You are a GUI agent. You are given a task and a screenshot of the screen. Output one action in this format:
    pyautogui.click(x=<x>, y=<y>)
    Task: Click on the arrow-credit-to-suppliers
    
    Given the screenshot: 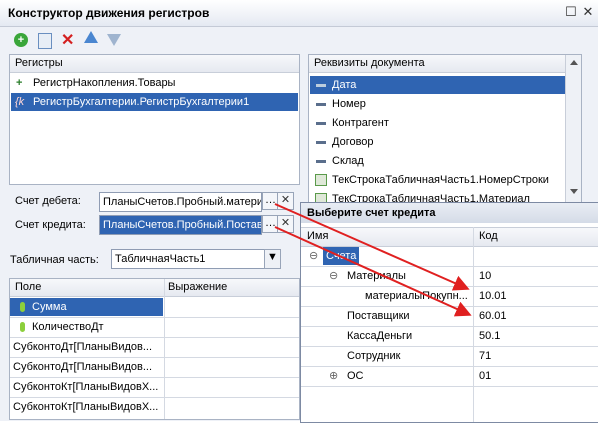 What is the action you would take?
    pyautogui.click(x=373, y=271)
    